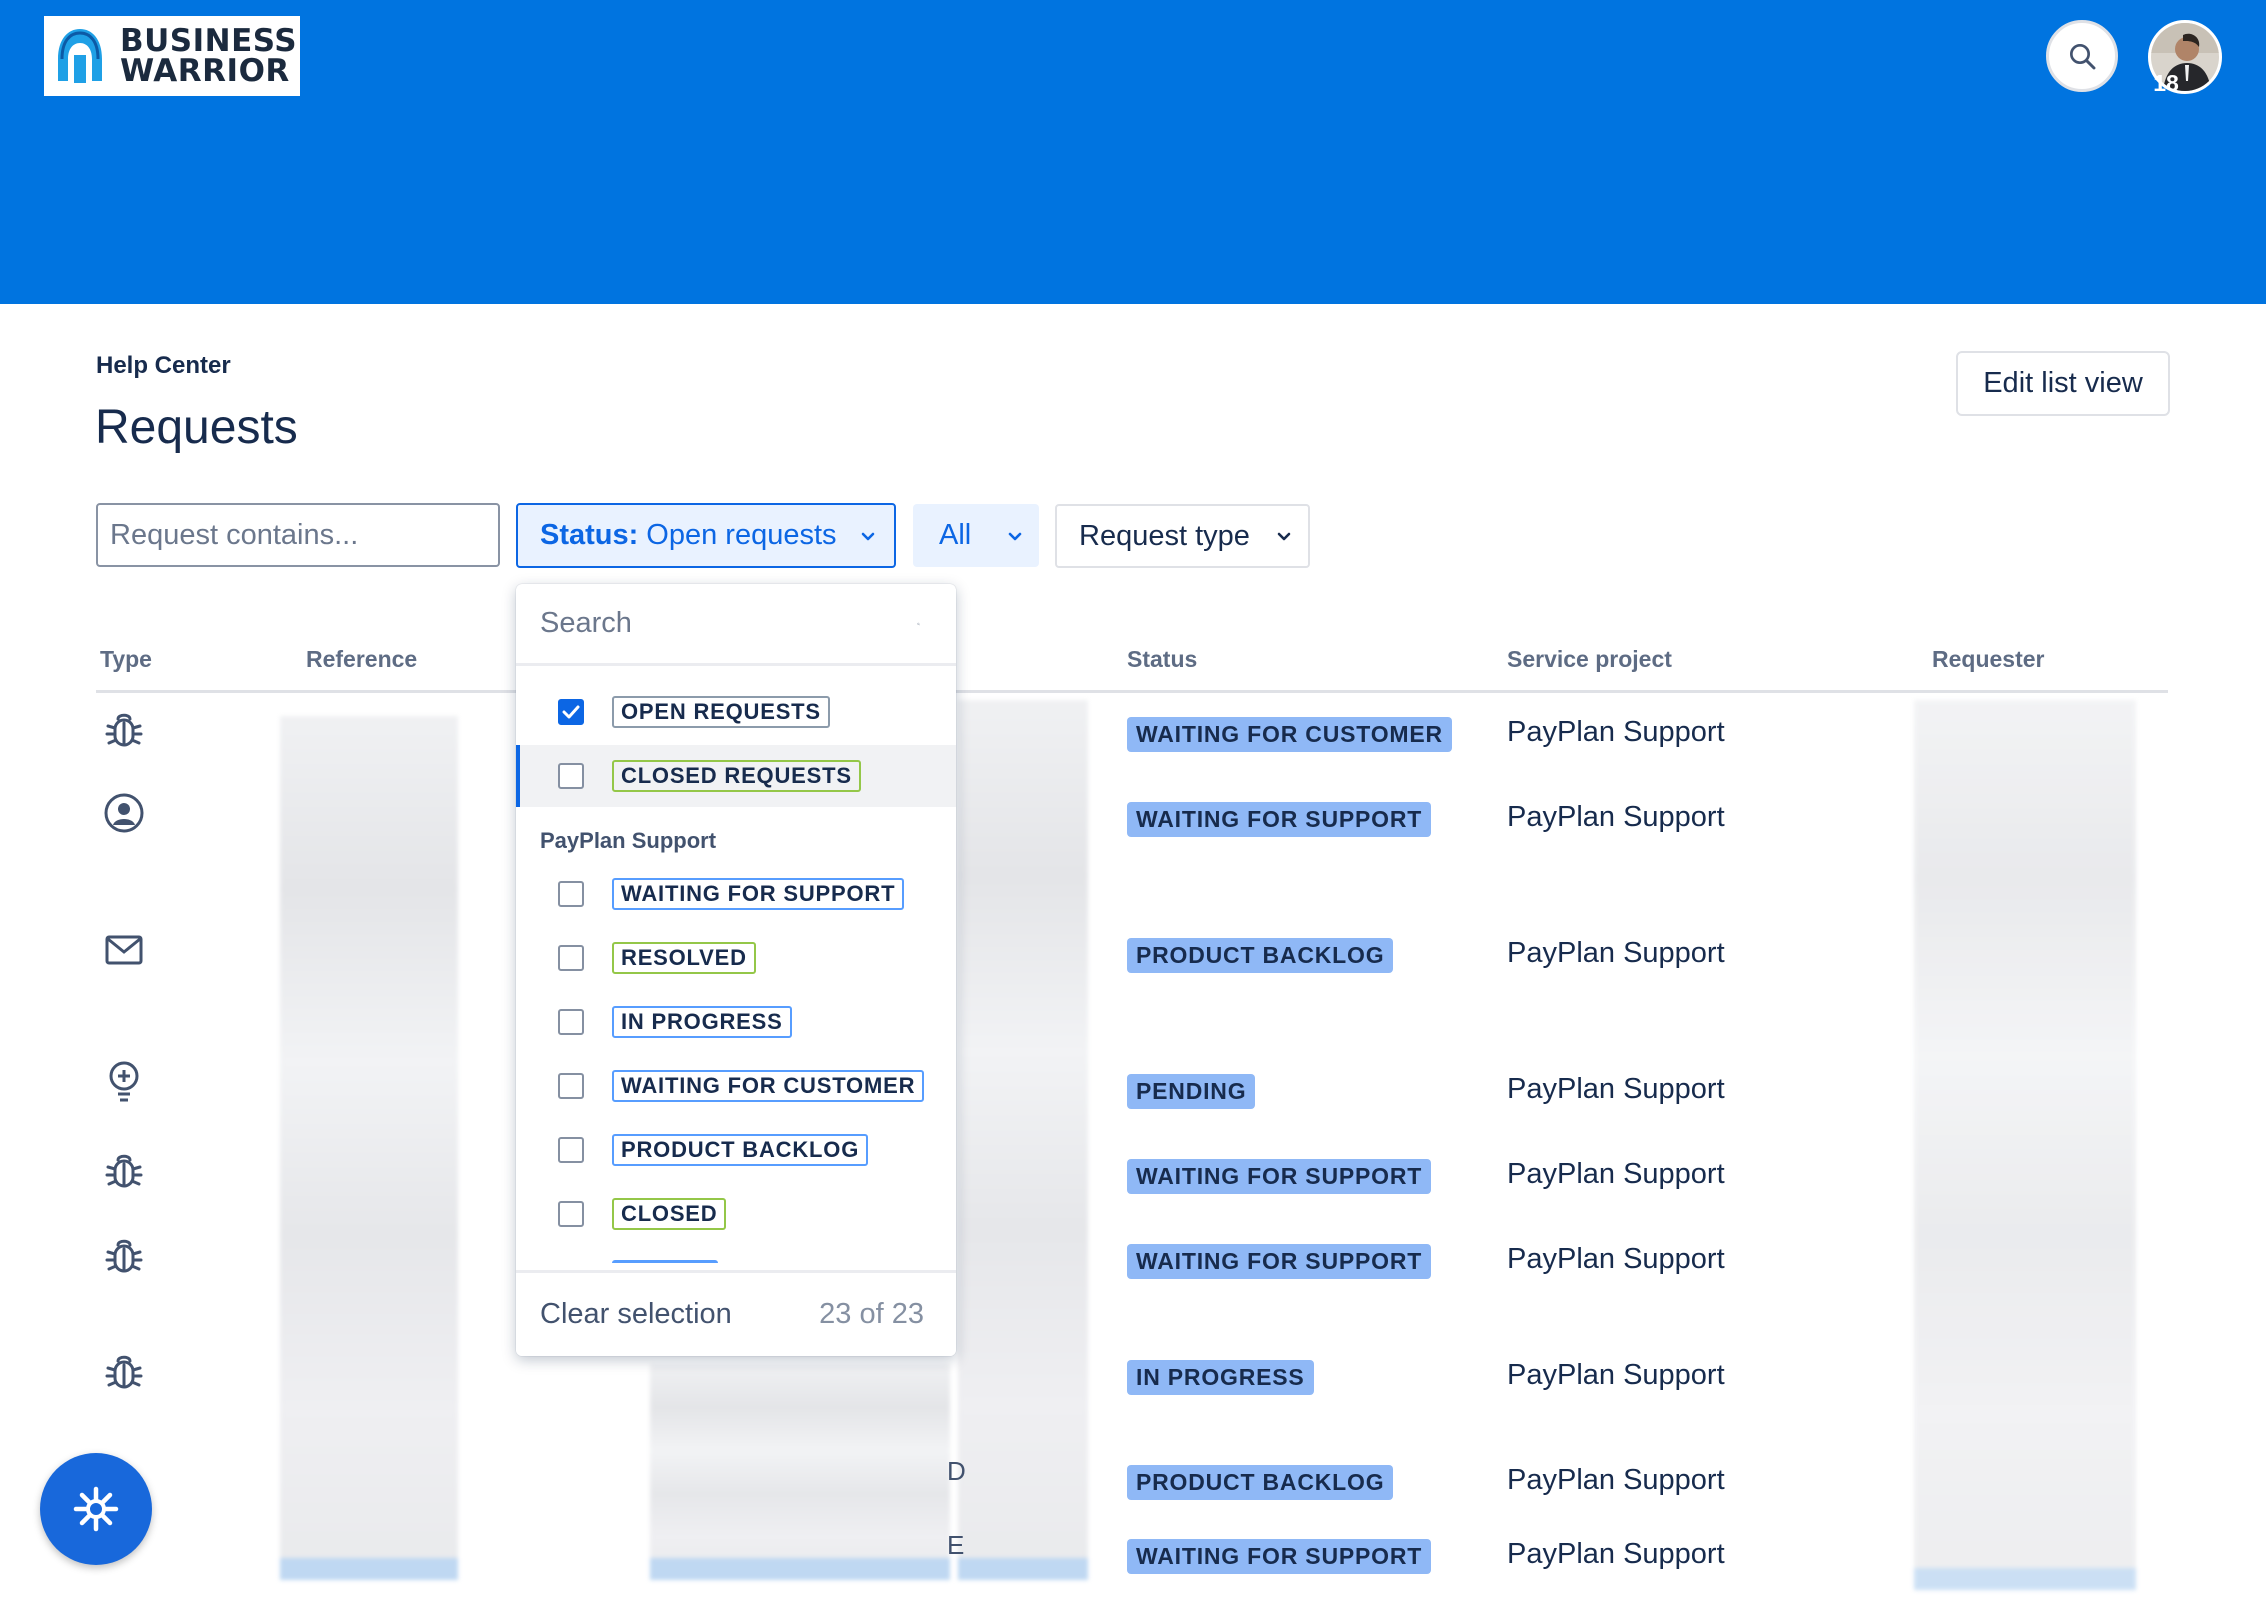 This screenshot has height=1604, width=2266. What do you see at coordinates (976, 535) in the screenshot?
I see `all-filter-dropdown: All` at bounding box center [976, 535].